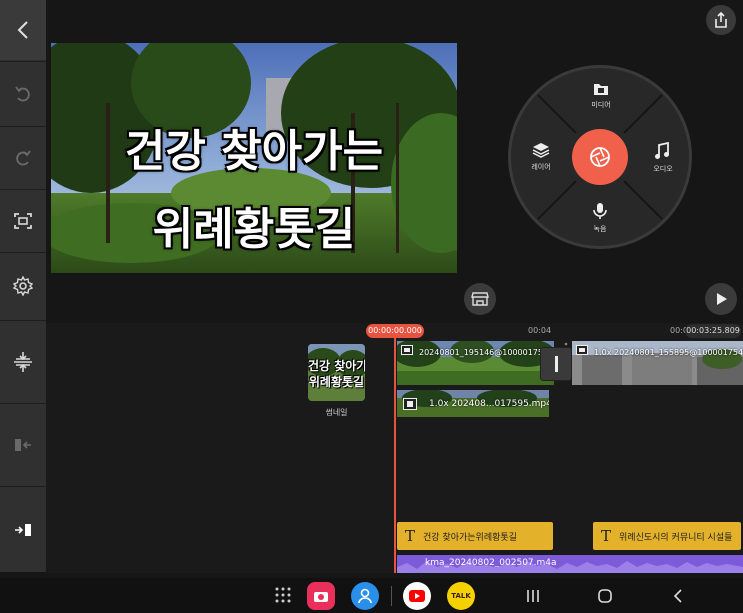  I want to click on system-navigation-bar: TALK, so click(371, 595).